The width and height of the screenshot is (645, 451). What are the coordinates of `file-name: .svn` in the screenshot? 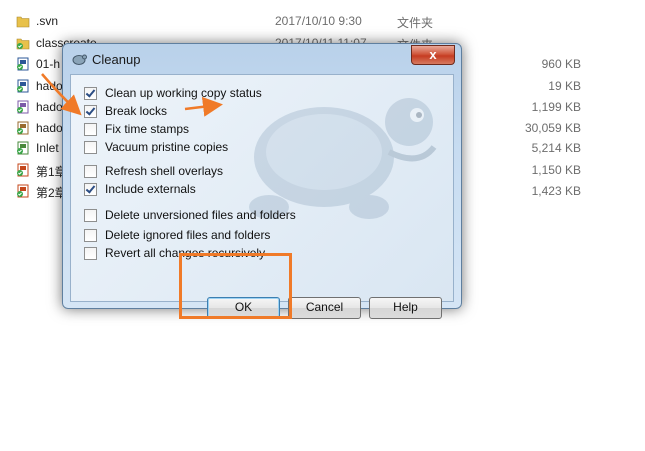 It's located at (47, 21).